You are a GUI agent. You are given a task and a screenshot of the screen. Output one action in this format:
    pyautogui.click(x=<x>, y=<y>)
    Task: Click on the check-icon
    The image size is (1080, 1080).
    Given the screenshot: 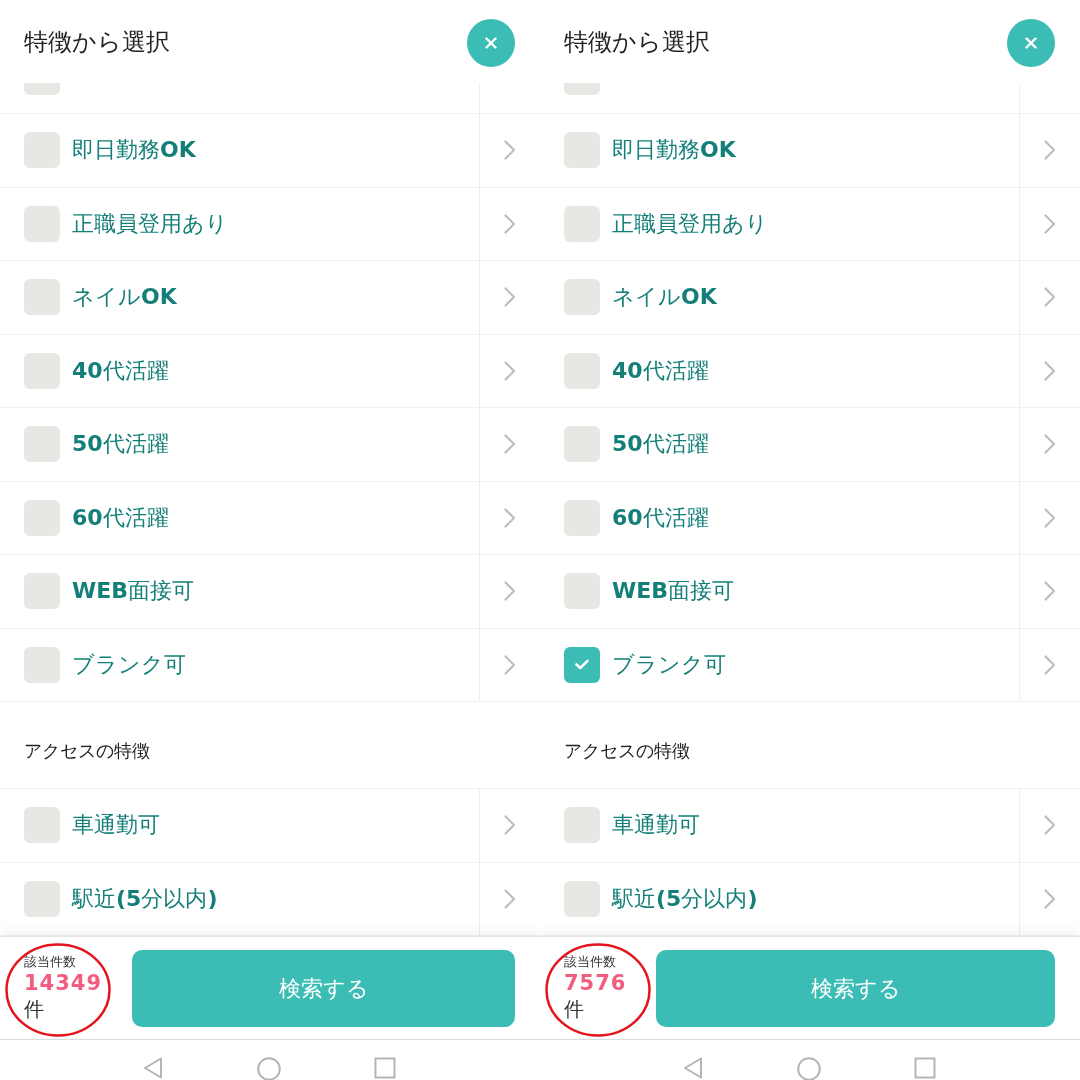 What is the action you would take?
    pyautogui.click(x=582, y=665)
    